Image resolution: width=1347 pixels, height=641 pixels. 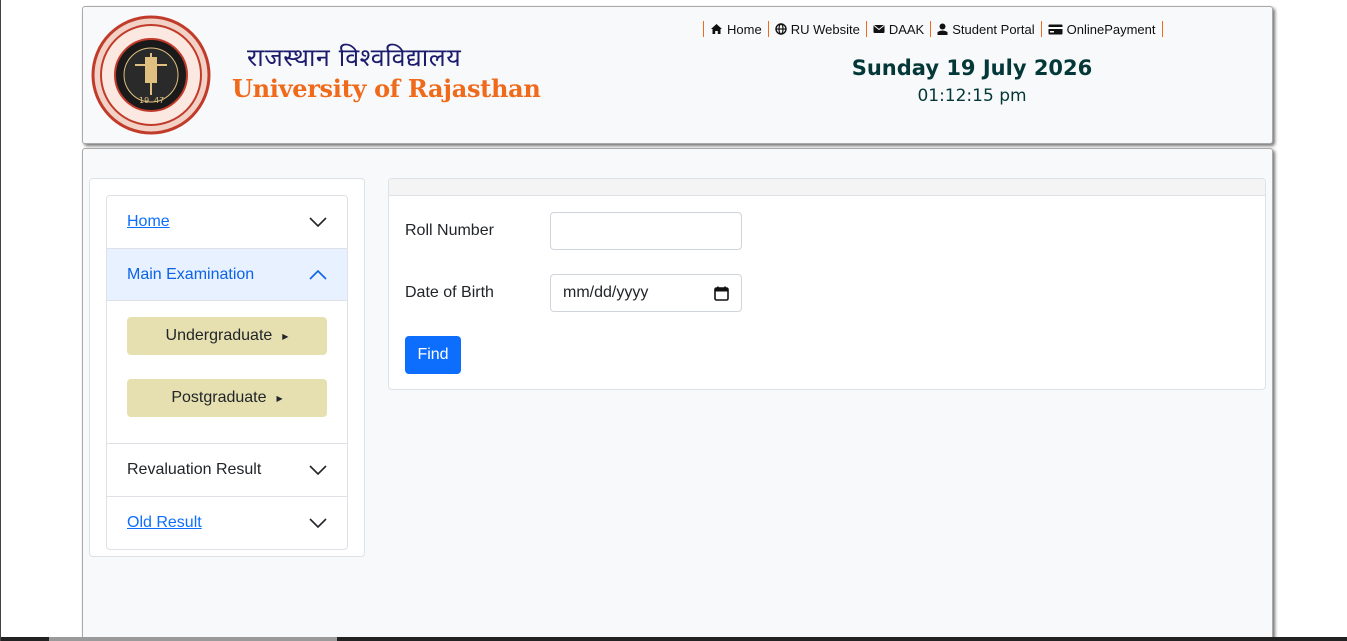 I want to click on postgraduate-label: Postgraduate, so click(x=219, y=397).